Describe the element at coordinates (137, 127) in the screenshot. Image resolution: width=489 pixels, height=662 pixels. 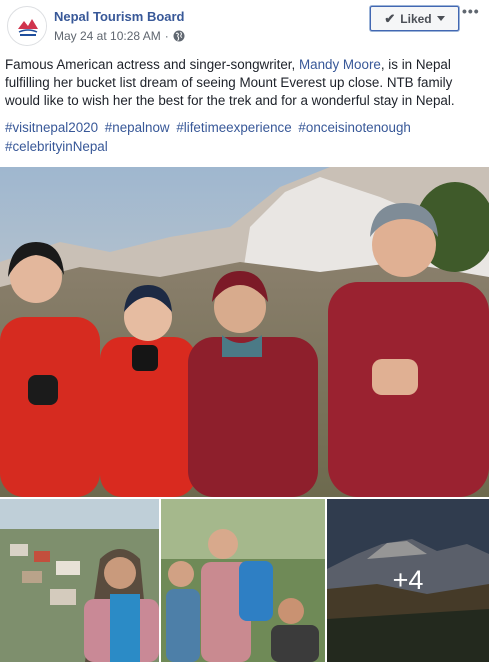
I see `hashtag-link: #nepalnow` at that location.